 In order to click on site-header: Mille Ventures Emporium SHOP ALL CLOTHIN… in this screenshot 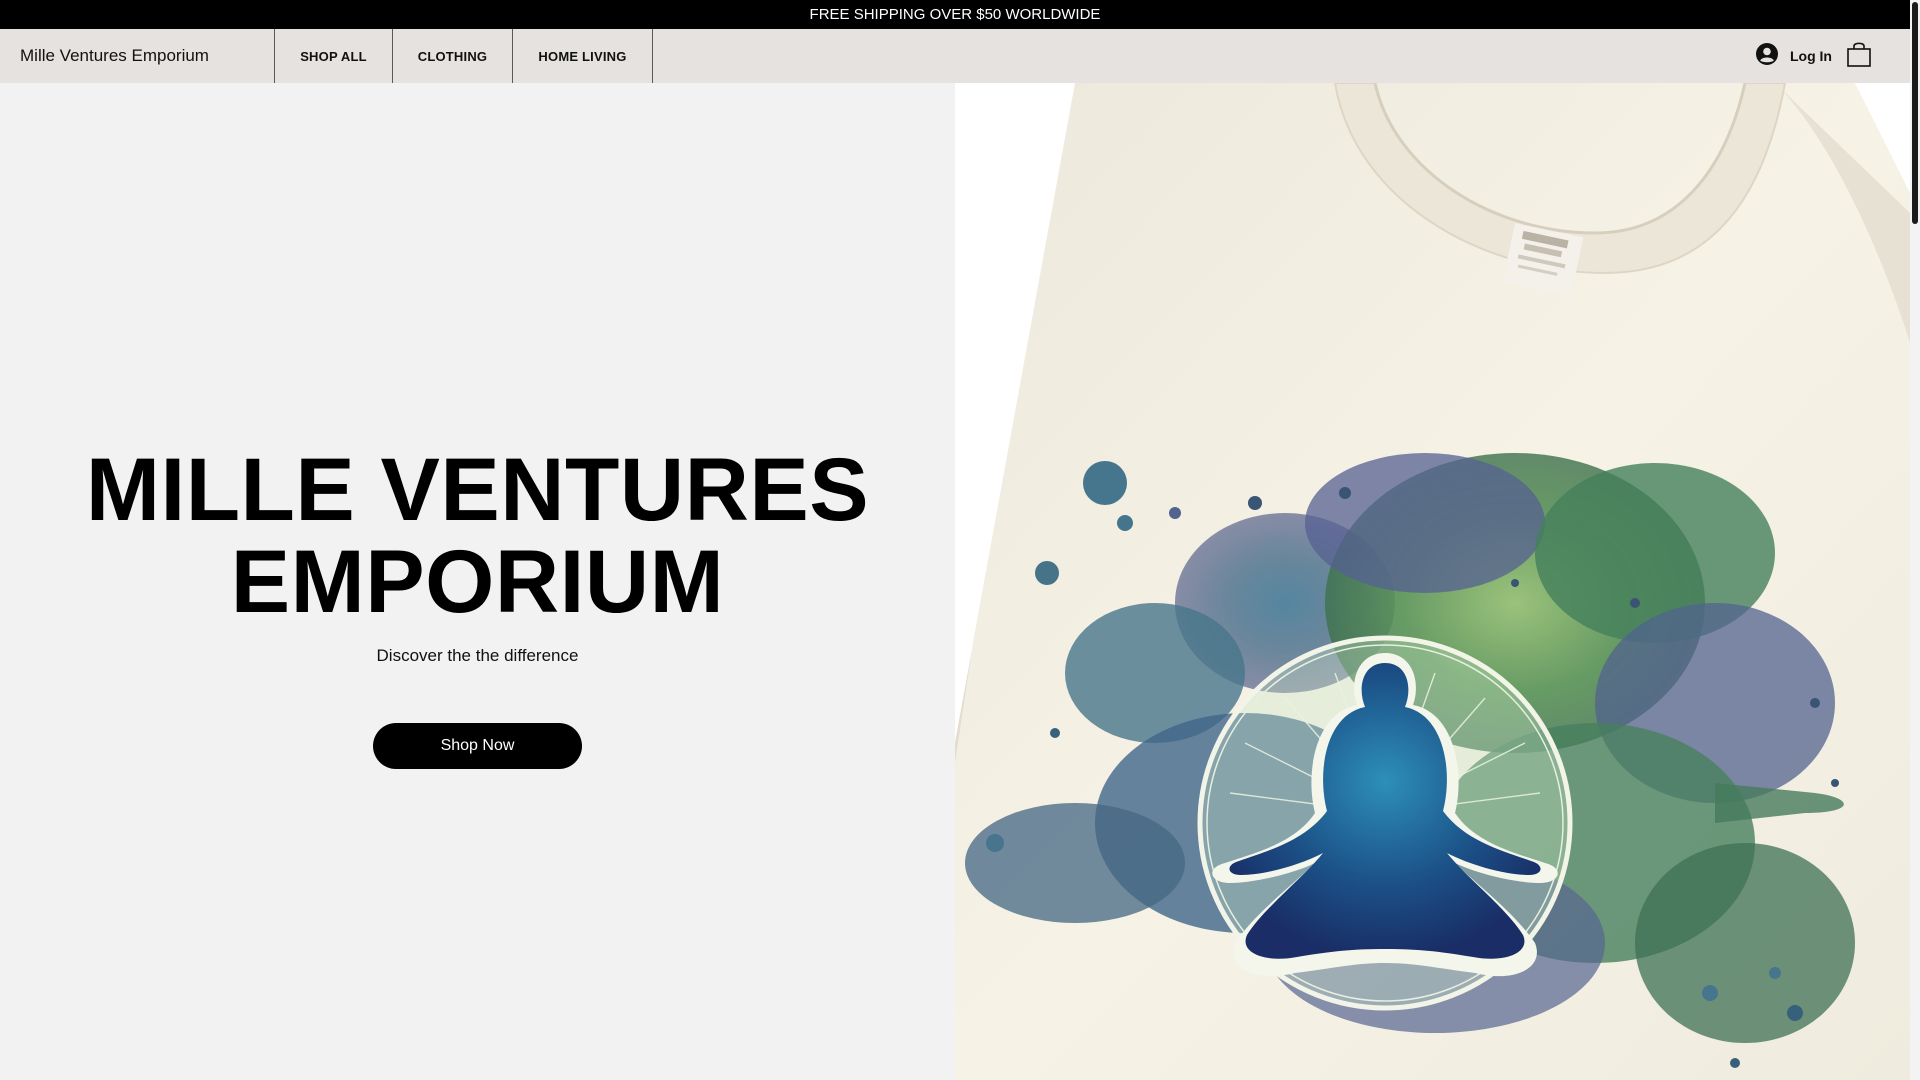, I will do `click(955, 56)`.